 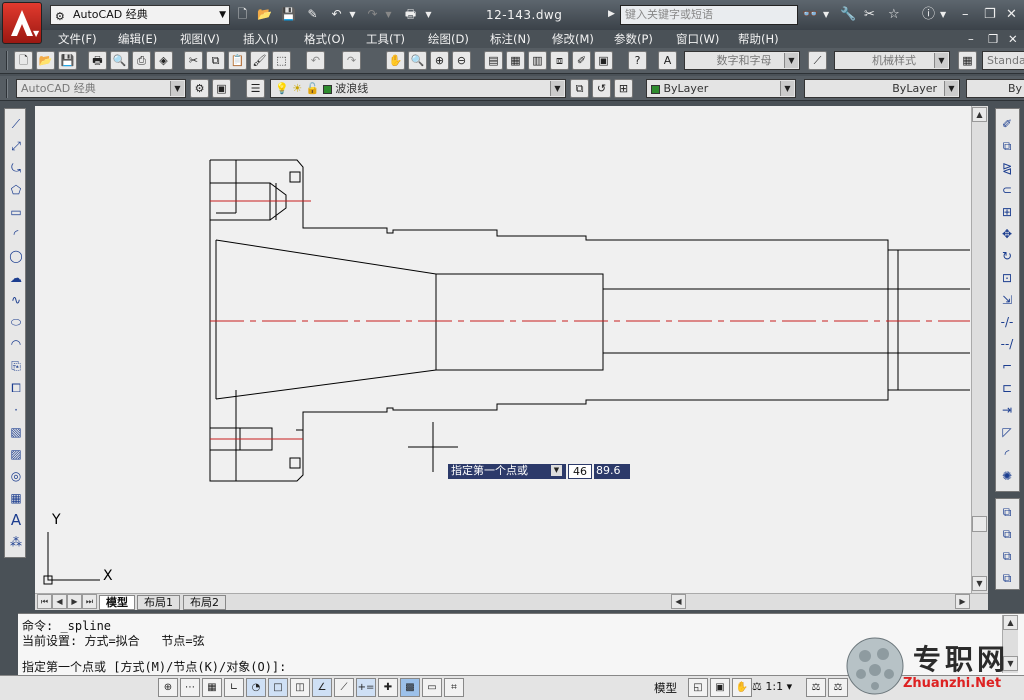 What do you see at coordinates (190, 687) in the screenshot?
I see `snap-mode-icon: ⋯` at bounding box center [190, 687].